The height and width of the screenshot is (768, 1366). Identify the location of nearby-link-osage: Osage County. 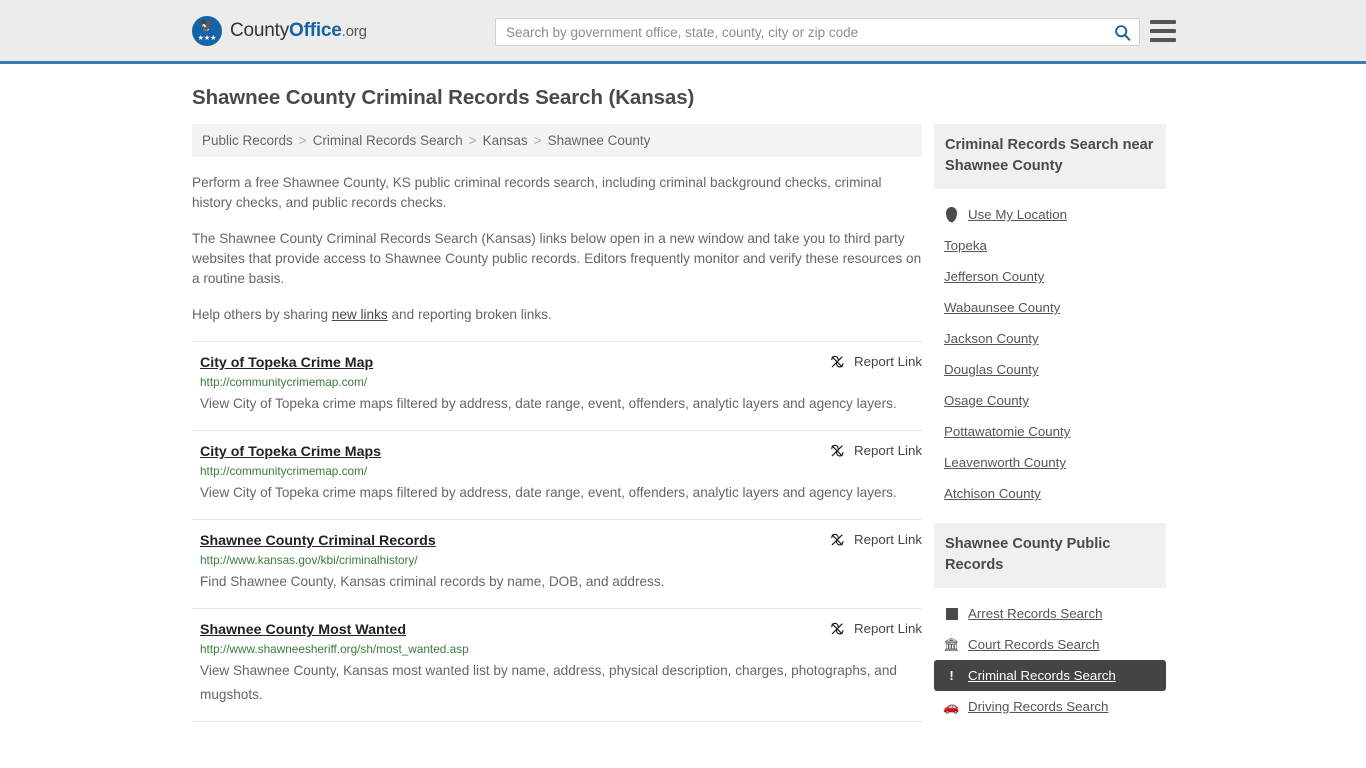
(986, 400).